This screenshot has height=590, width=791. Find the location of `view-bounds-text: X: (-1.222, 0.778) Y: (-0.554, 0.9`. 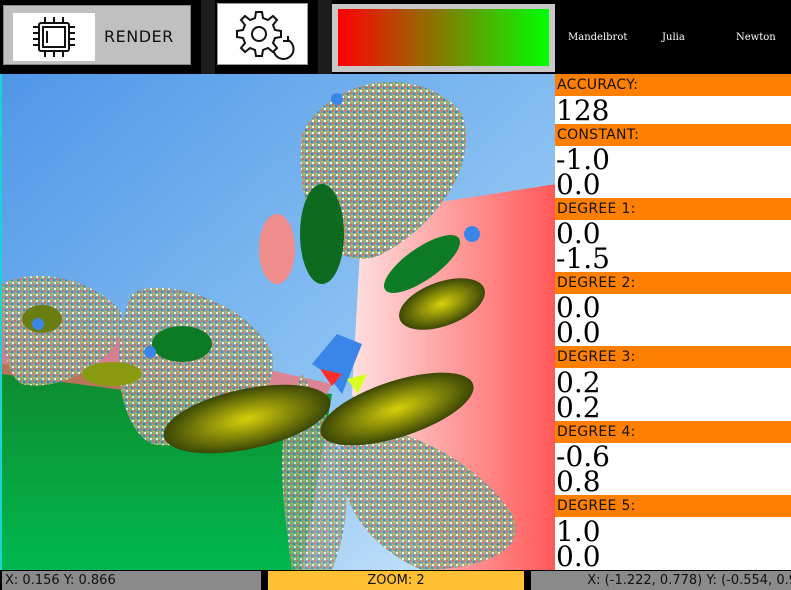

view-bounds-text: X: (-1.222, 0.778) Y: (-0.554, 0.9 is located at coordinates (689, 580).